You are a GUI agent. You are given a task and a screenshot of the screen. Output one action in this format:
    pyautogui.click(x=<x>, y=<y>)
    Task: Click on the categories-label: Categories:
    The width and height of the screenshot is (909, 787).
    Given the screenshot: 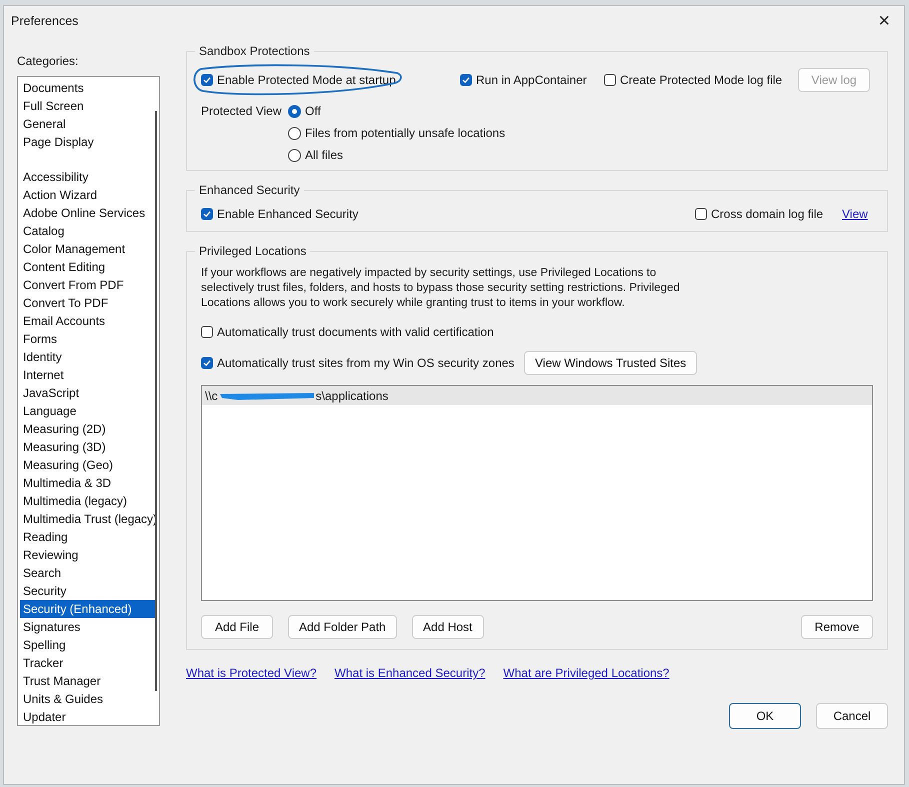 What is the action you would take?
    pyautogui.click(x=48, y=61)
    